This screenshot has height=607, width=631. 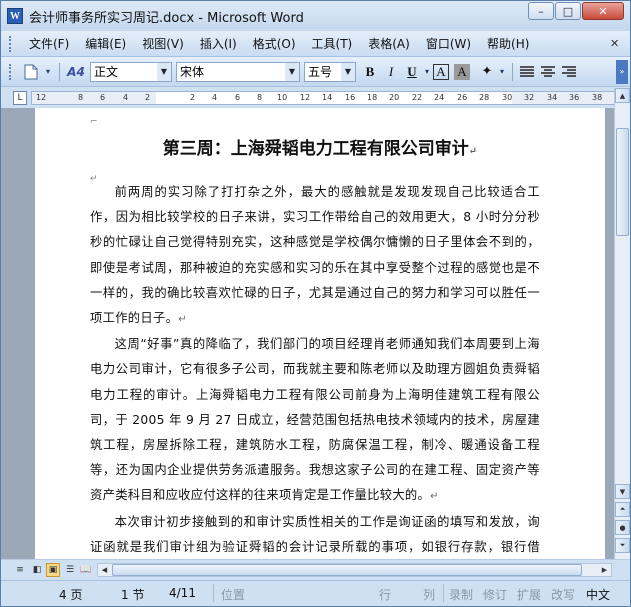 I want to click on italic-button: I, so click(x=391, y=72).